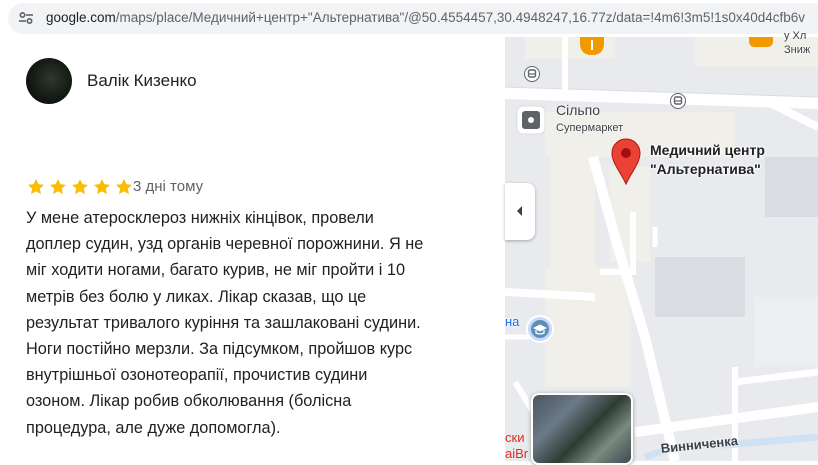 Image resolution: width=818 pixels, height=465 pixels. Describe the element at coordinates (540, 329) in the screenshot. I see `school-icon` at that location.